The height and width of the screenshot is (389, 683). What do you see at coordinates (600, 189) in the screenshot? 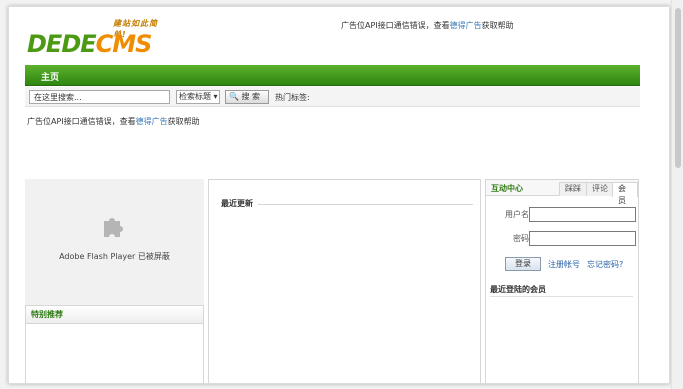
I see `tab-comments: 评论` at bounding box center [600, 189].